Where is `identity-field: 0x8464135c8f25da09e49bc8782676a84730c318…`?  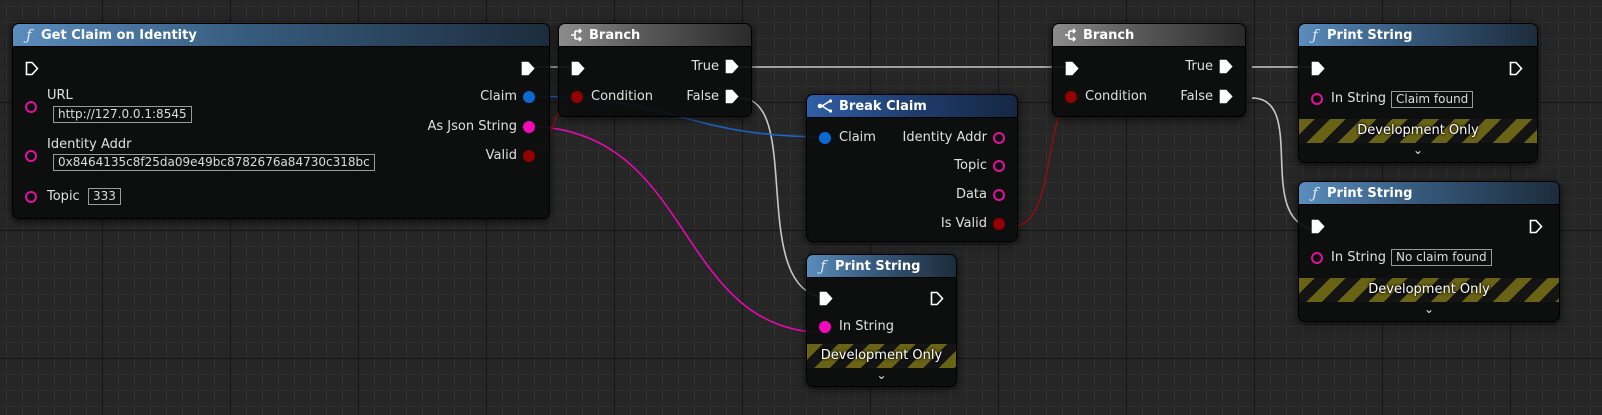
identity-field: 0x8464135c8f25da09e49bc8782676a84730c318… is located at coordinates (214, 162).